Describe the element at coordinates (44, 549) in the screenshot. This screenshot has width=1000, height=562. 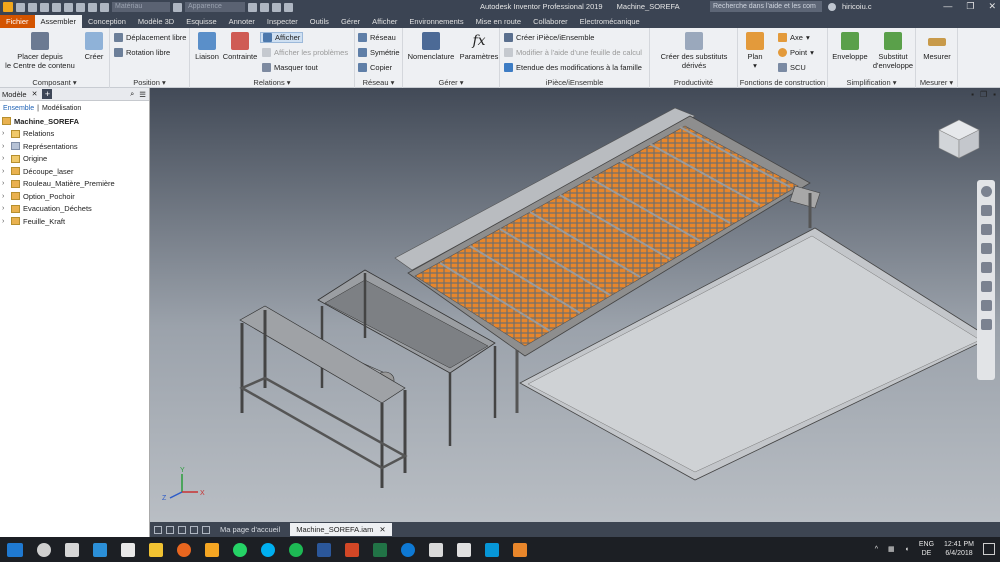
I see `task-view-icon` at that location.